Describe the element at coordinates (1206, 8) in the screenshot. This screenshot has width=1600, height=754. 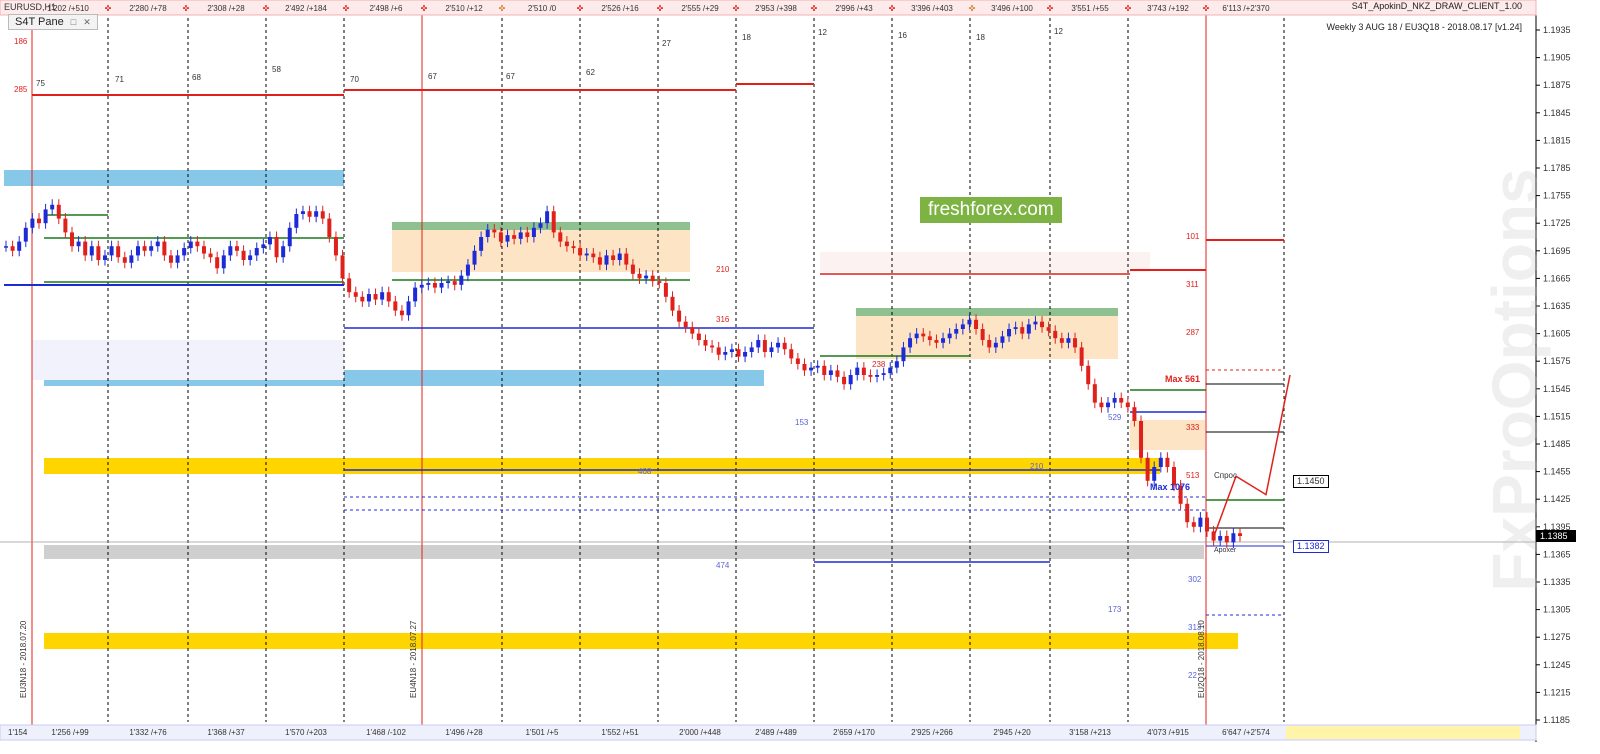
I see `top-marker-15: ✜` at that location.